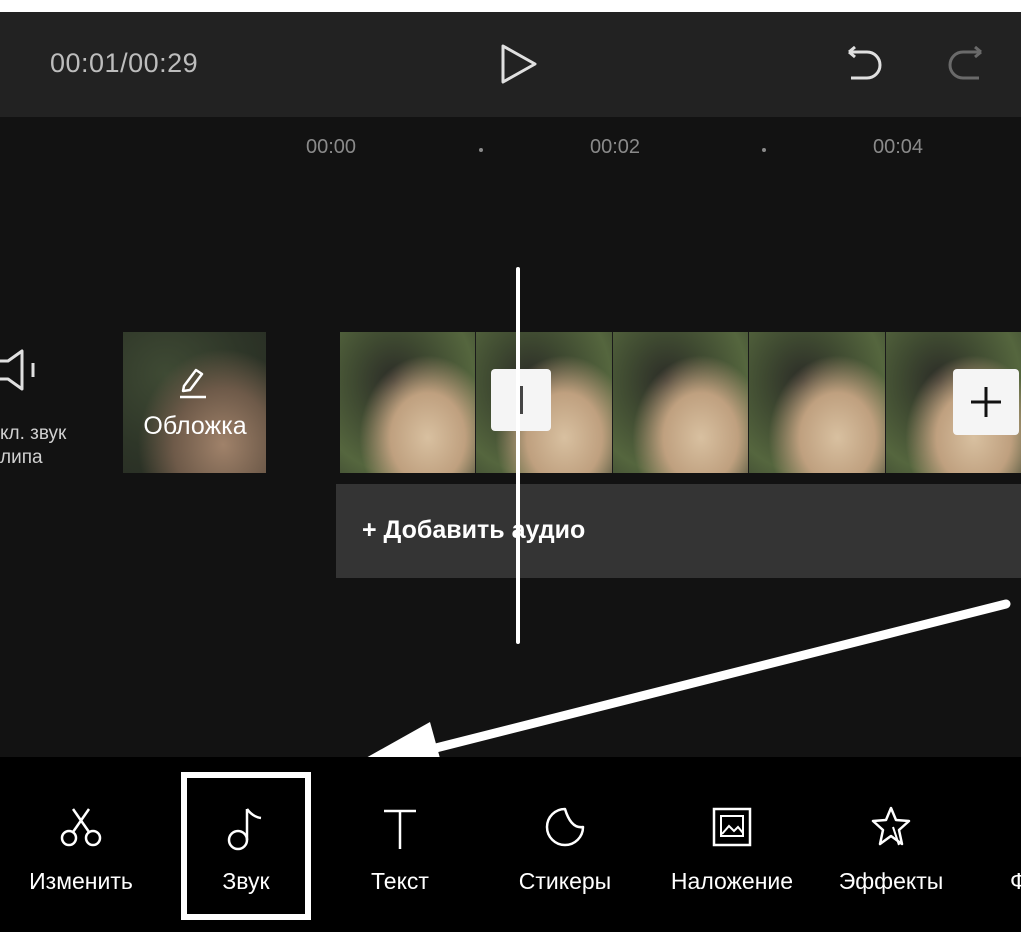  I want to click on add-clip-button, so click(986, 402).